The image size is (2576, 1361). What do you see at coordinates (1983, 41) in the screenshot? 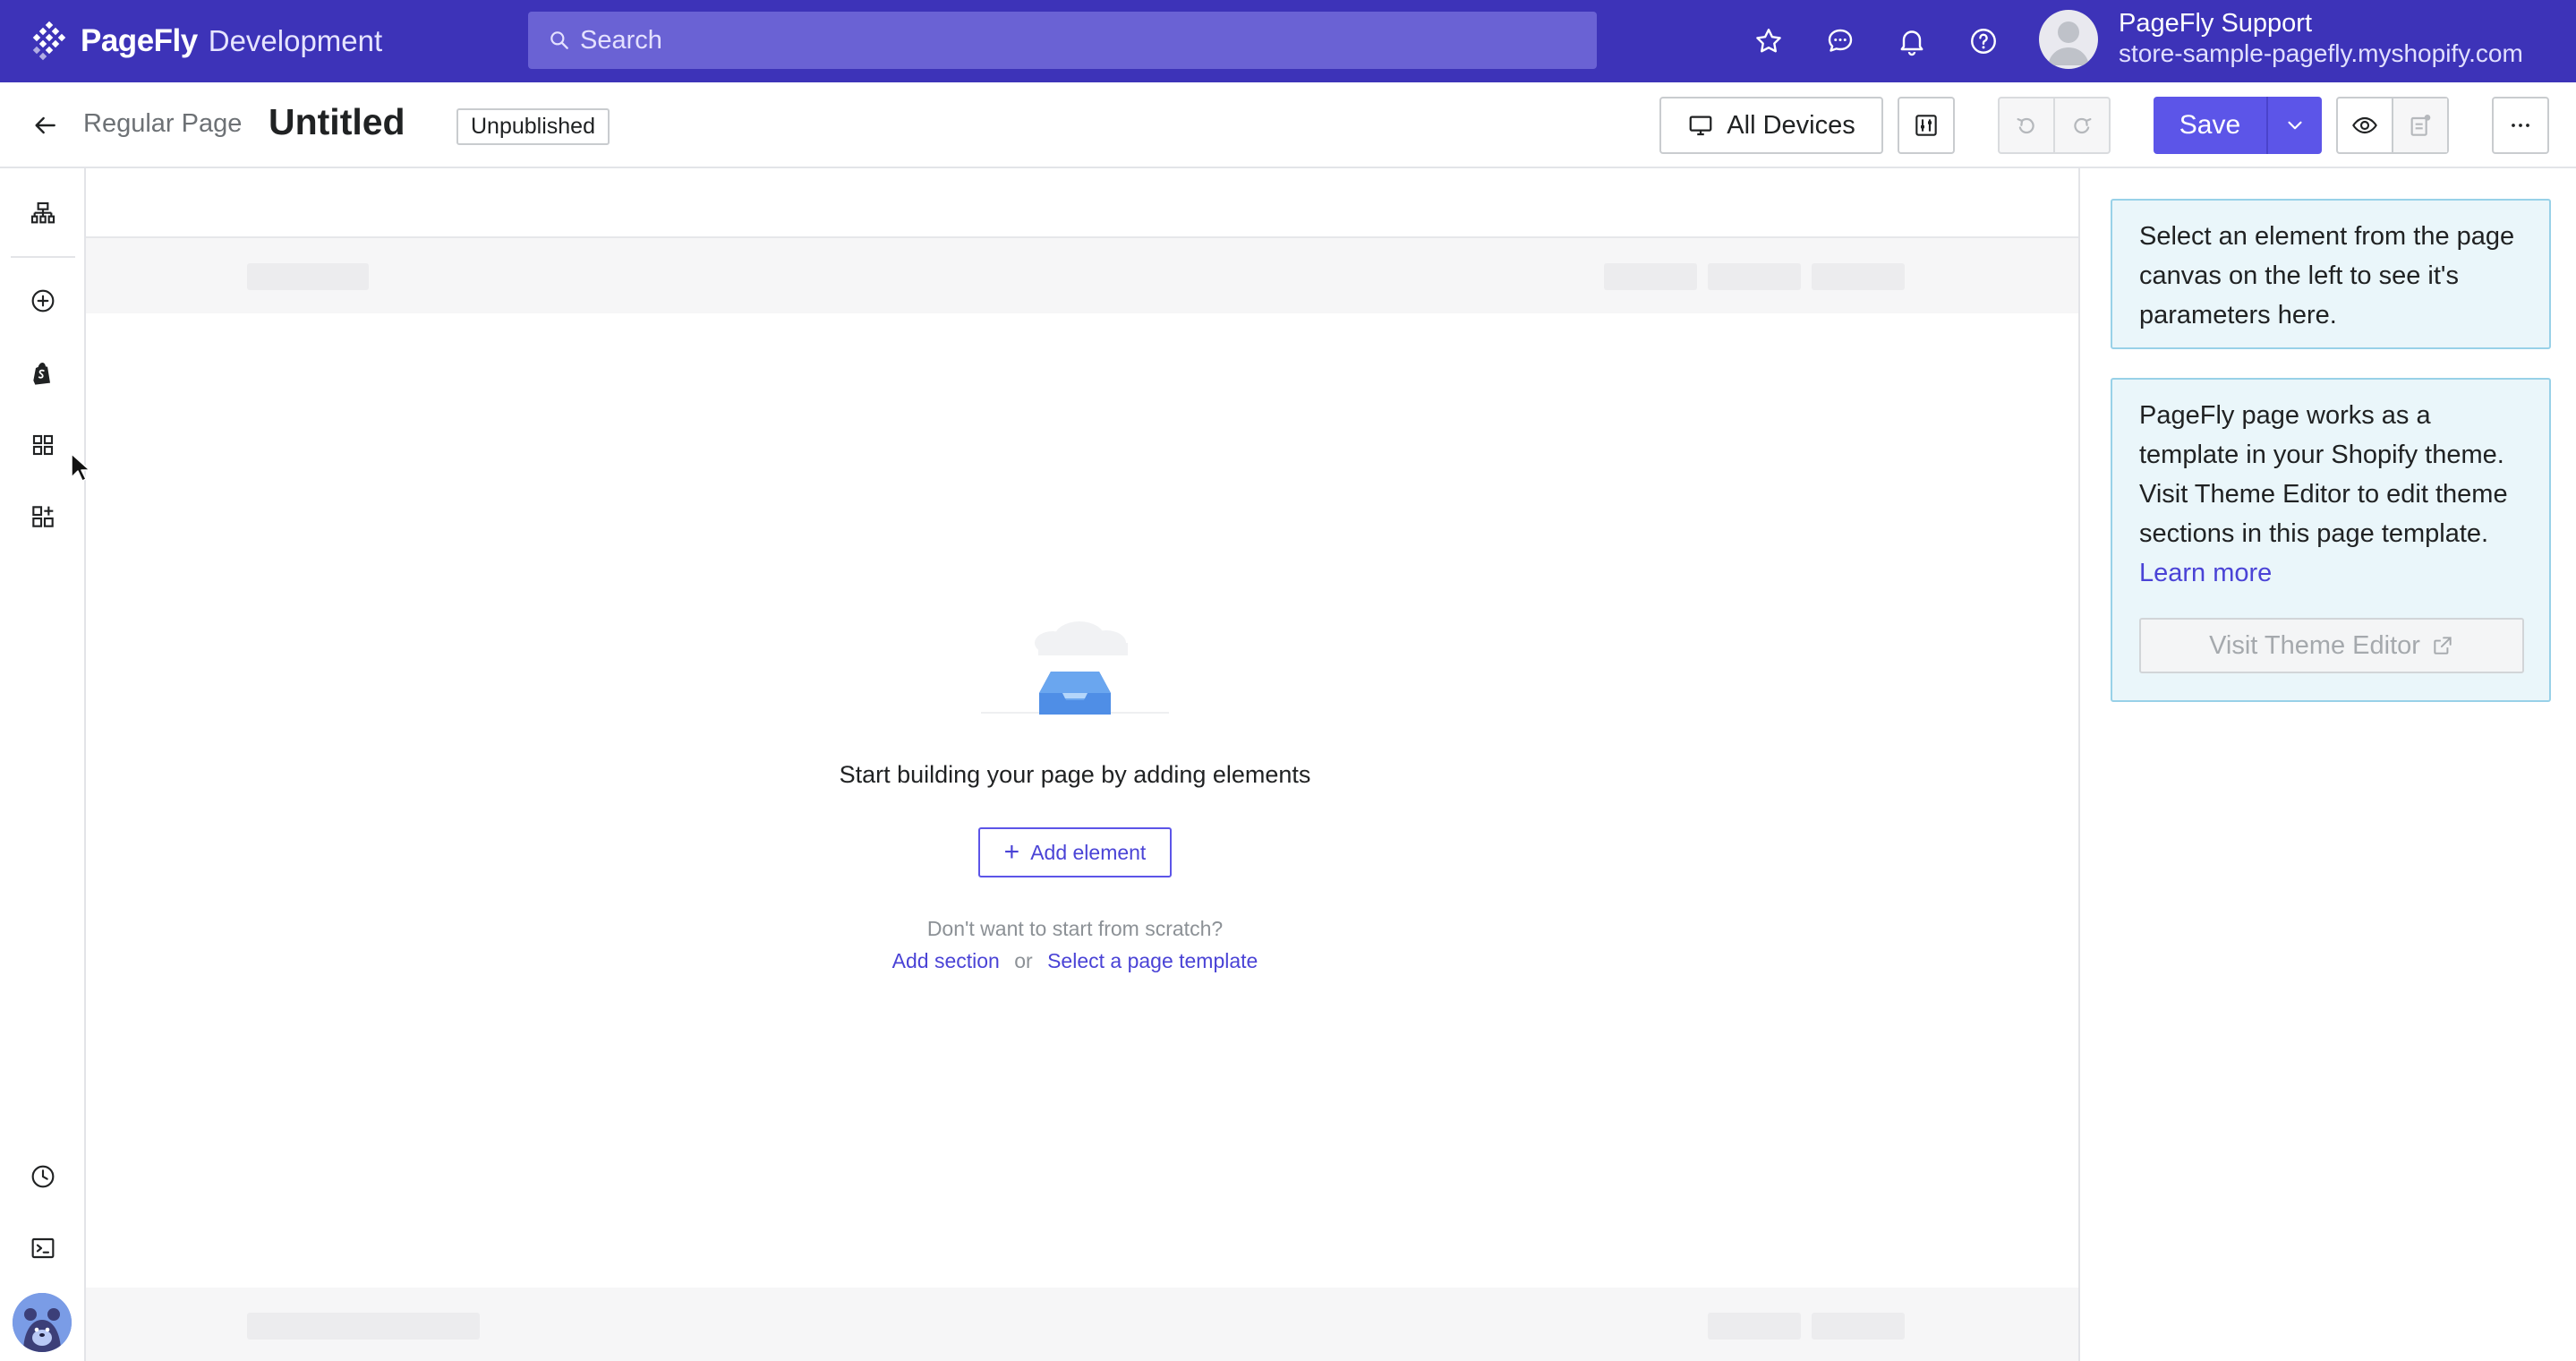
I see `help-icon` at bounding box center [1983, 41].